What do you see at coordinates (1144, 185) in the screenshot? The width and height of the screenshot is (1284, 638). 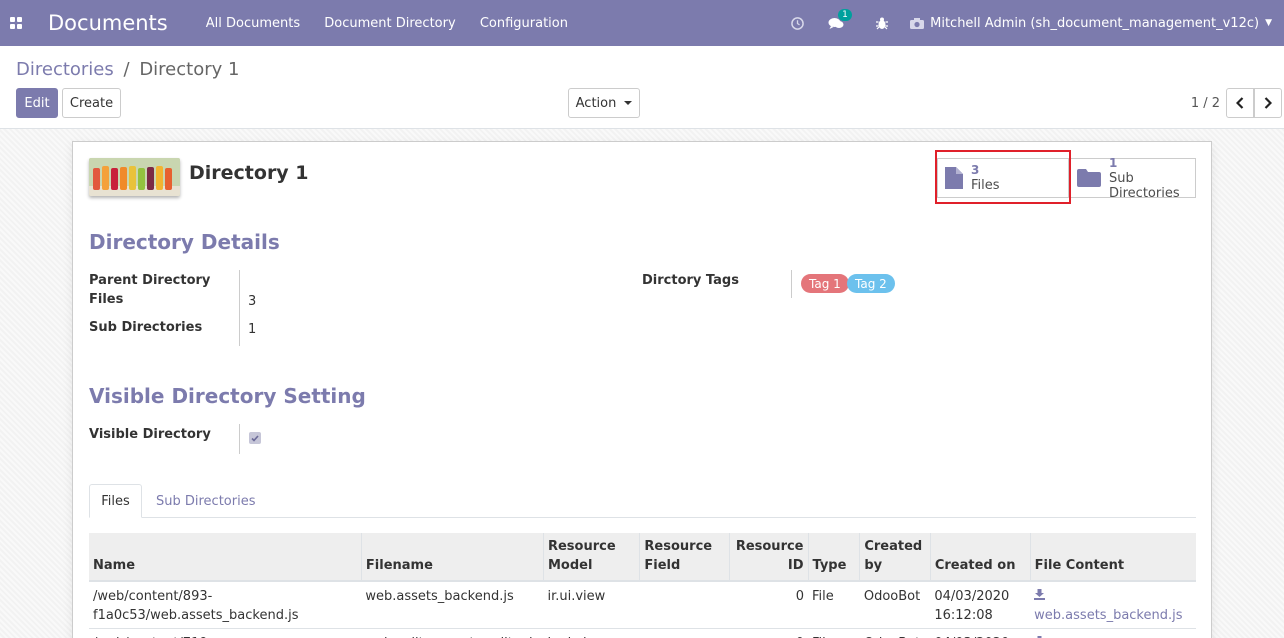 I see `subdirectories-smart-label: Sub Directories` at bounding box center [1144, 185].